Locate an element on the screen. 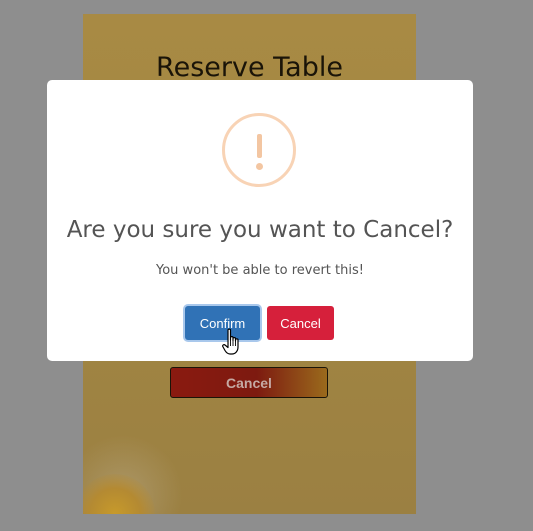 Image resolution: width=533 pixels, height=531 pixels. exclamation-icon is located at coordinates (259, 150).